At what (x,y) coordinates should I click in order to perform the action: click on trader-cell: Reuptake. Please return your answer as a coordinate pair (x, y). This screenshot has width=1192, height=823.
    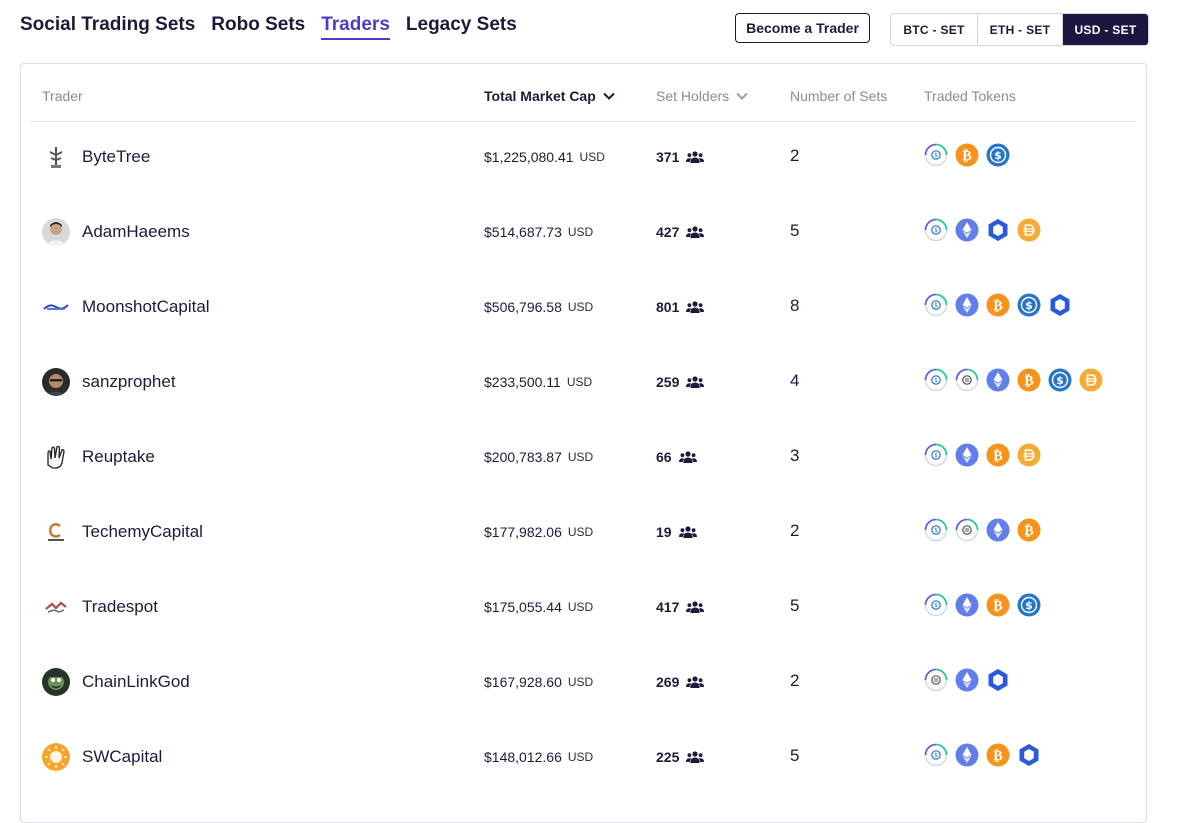
    Looking at the image, I should click on (98, 457).